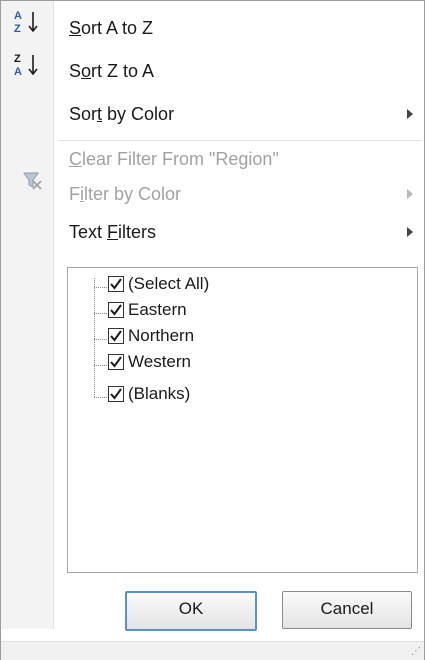  What do you see at coordinates (218, 338) in the screenshot?
I see `list-item: Northern` at bounding box center [218, 338].